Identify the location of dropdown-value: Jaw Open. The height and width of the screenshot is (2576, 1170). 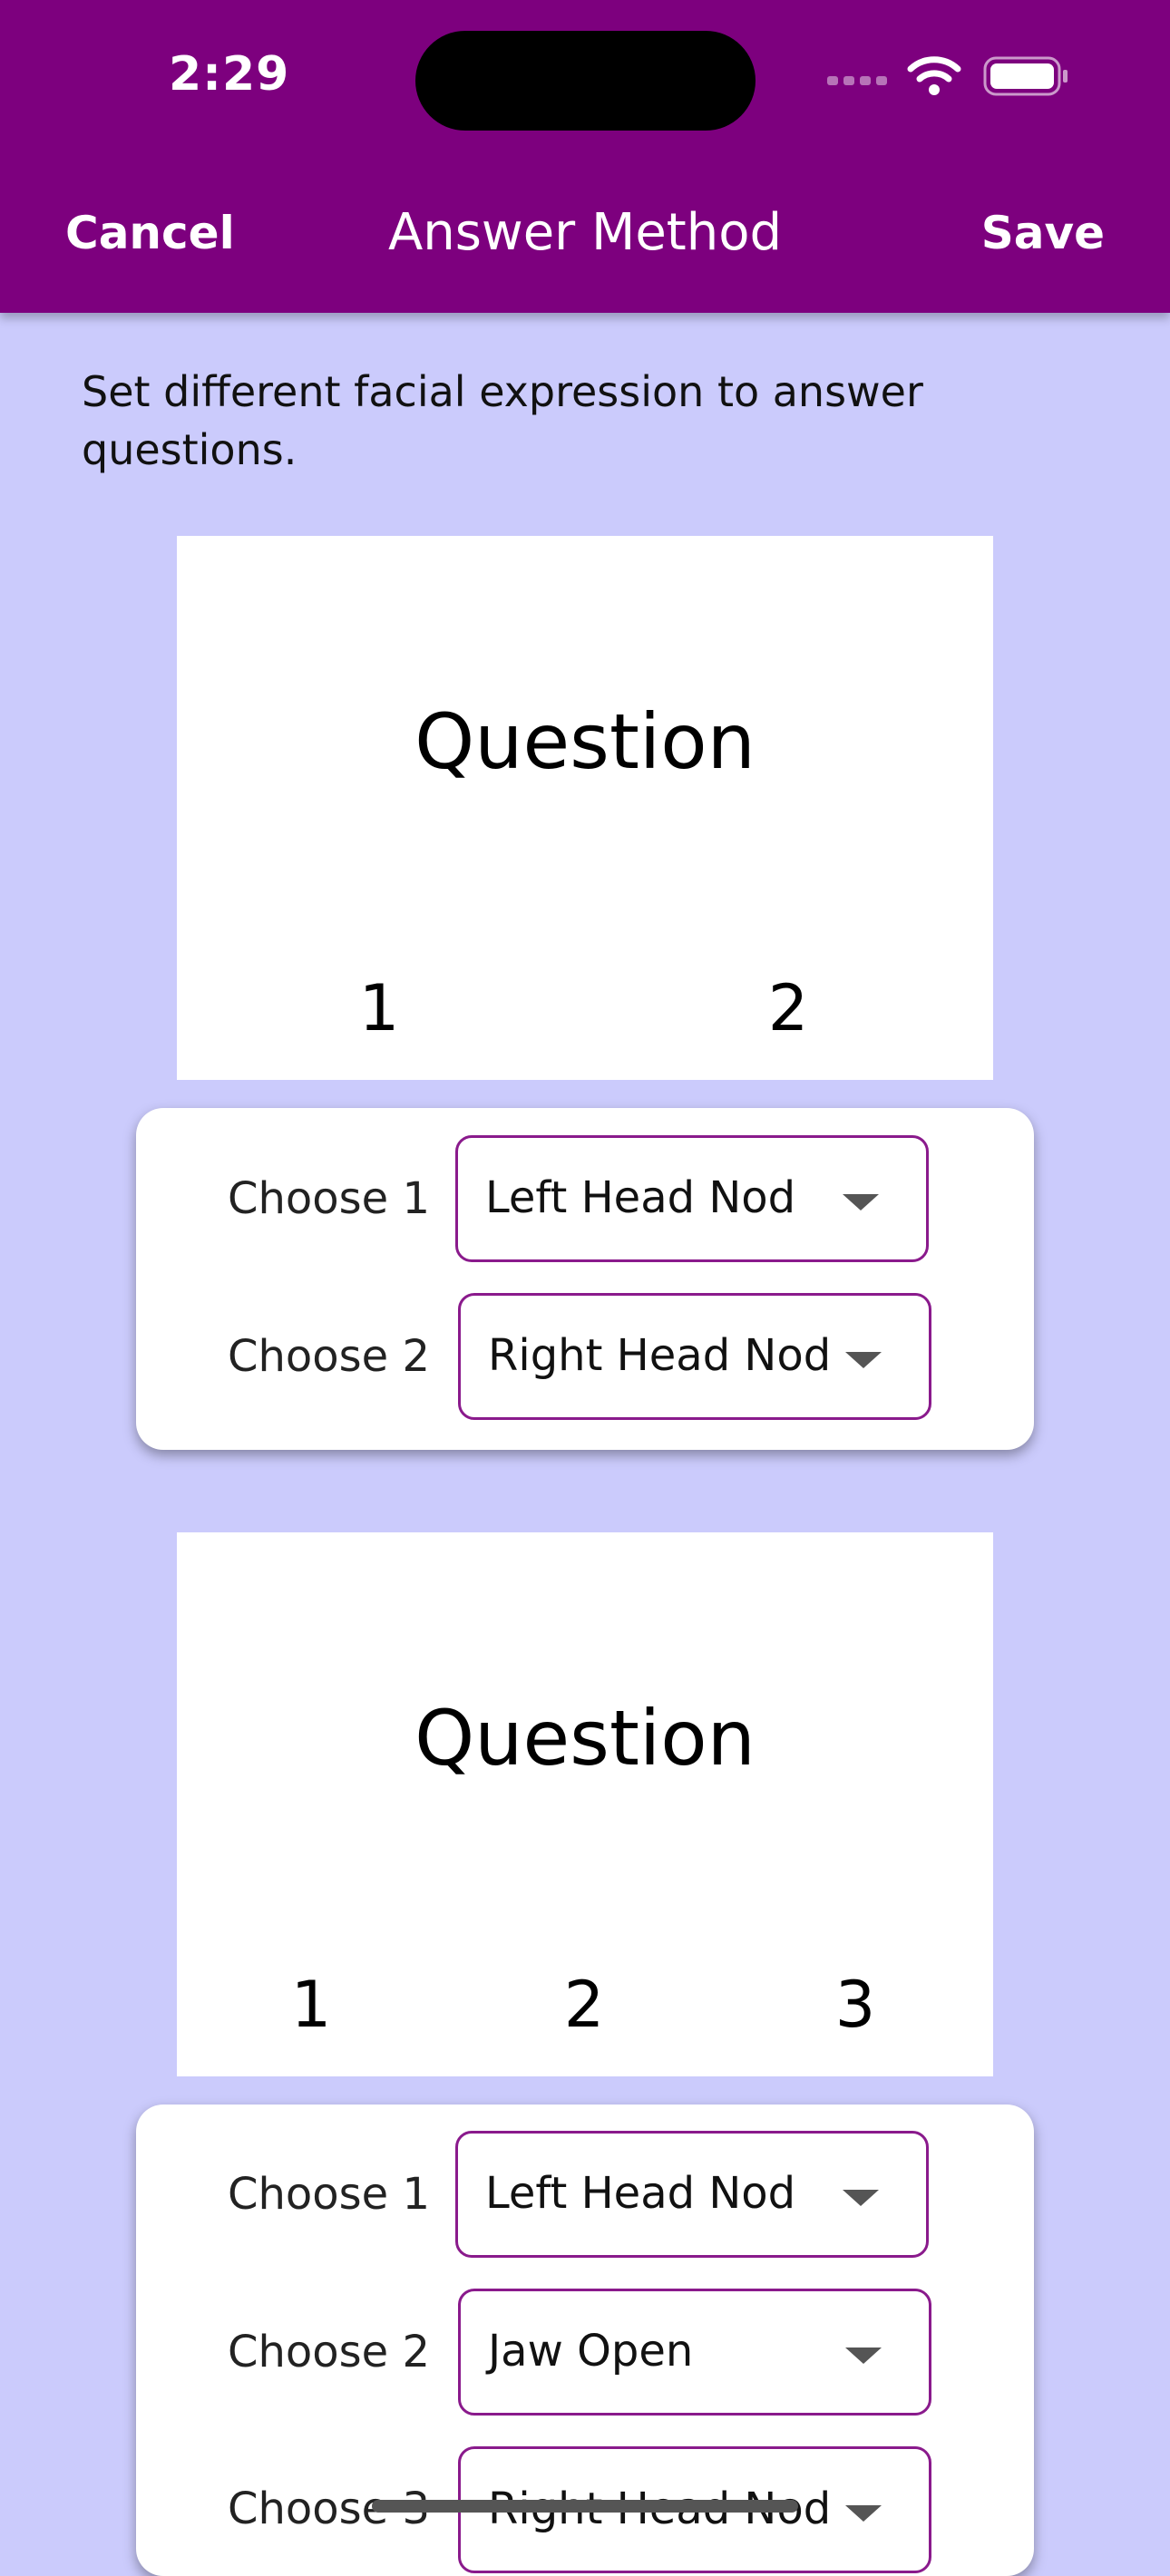
(591, 2351).